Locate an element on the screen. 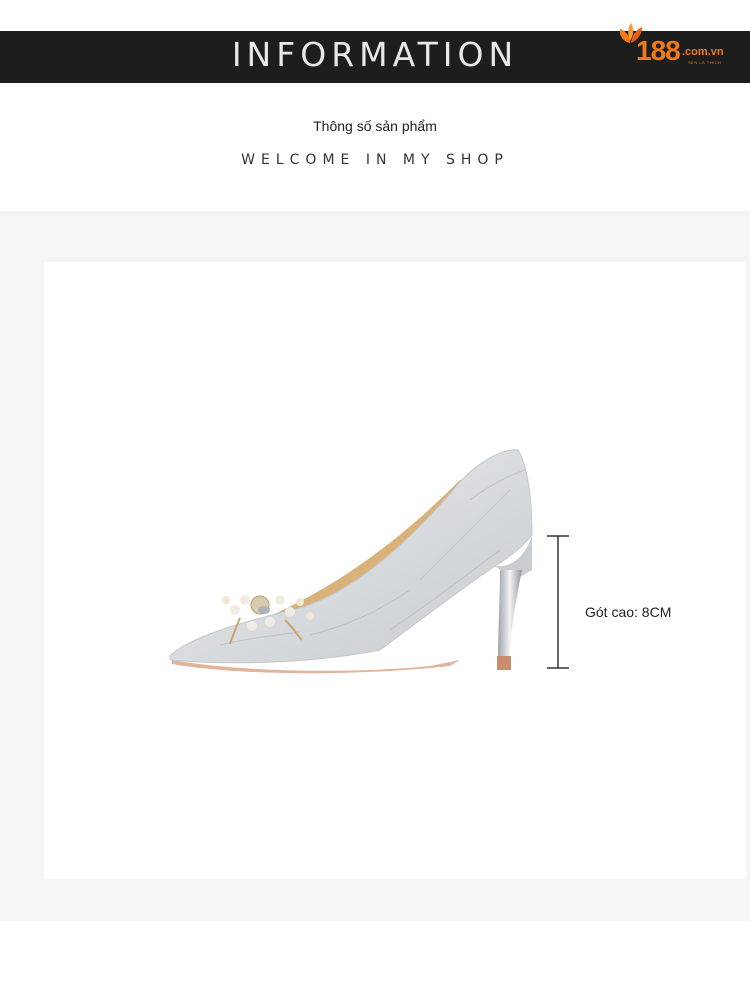 This screenshot has width=750, height=998. section-subtitle: Thông số sản phẩm is located at coordinates (375, 126).